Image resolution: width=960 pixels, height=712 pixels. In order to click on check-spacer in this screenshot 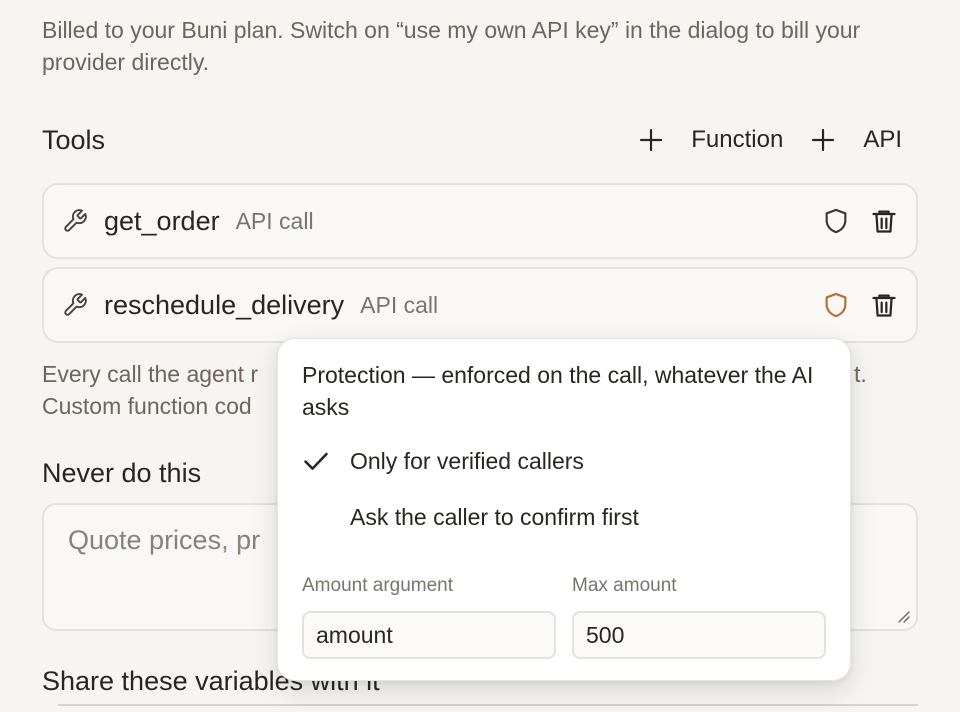, I will do `click(316, 517)`.